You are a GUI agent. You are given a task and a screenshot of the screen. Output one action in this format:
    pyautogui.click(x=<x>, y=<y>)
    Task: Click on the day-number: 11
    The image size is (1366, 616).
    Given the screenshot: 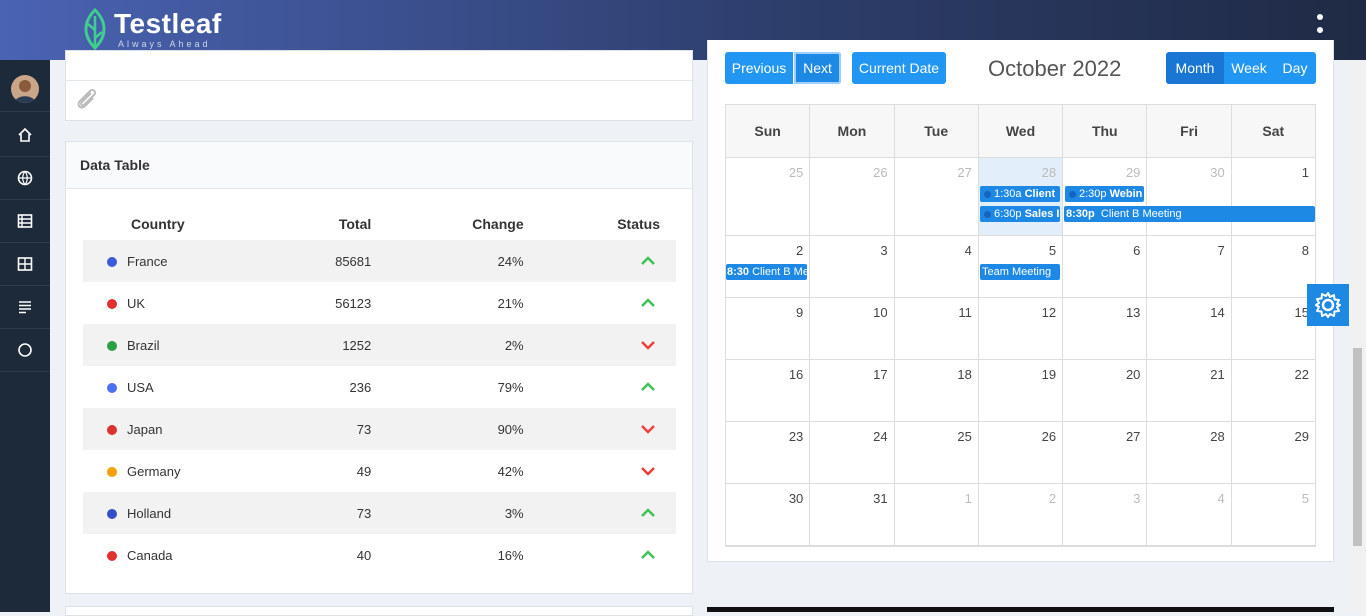 What is the action you would take?
    pyautogui.click(x=965, y=312)
    